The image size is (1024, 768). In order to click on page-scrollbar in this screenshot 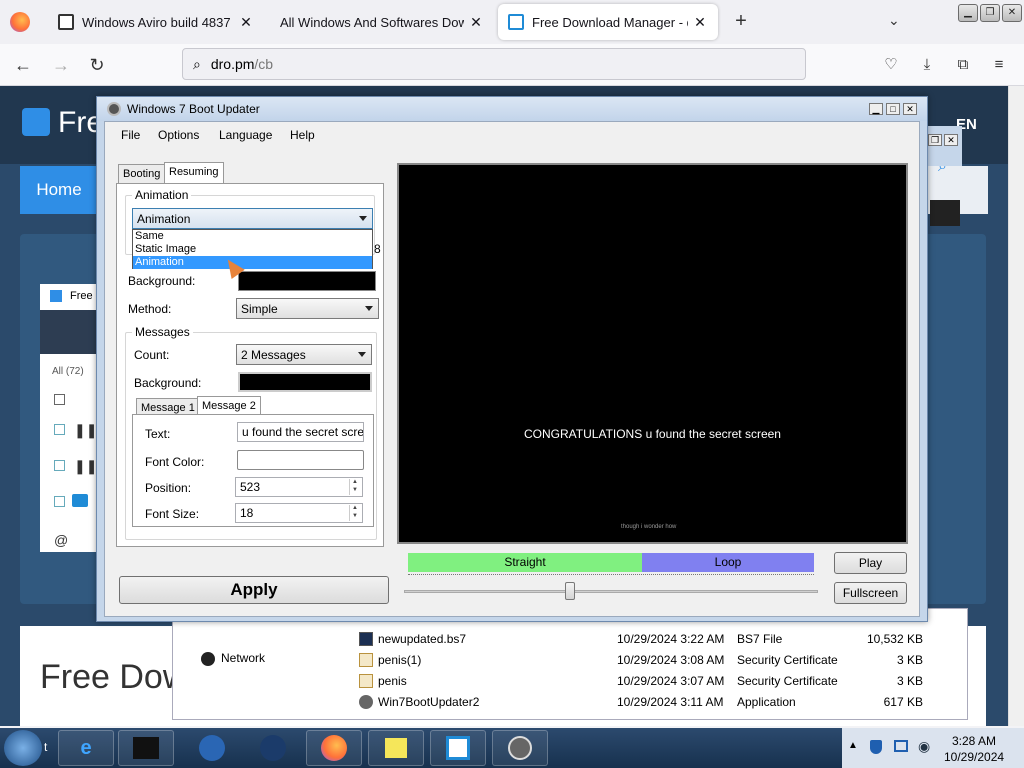, I will do `click(1016, 406)`.